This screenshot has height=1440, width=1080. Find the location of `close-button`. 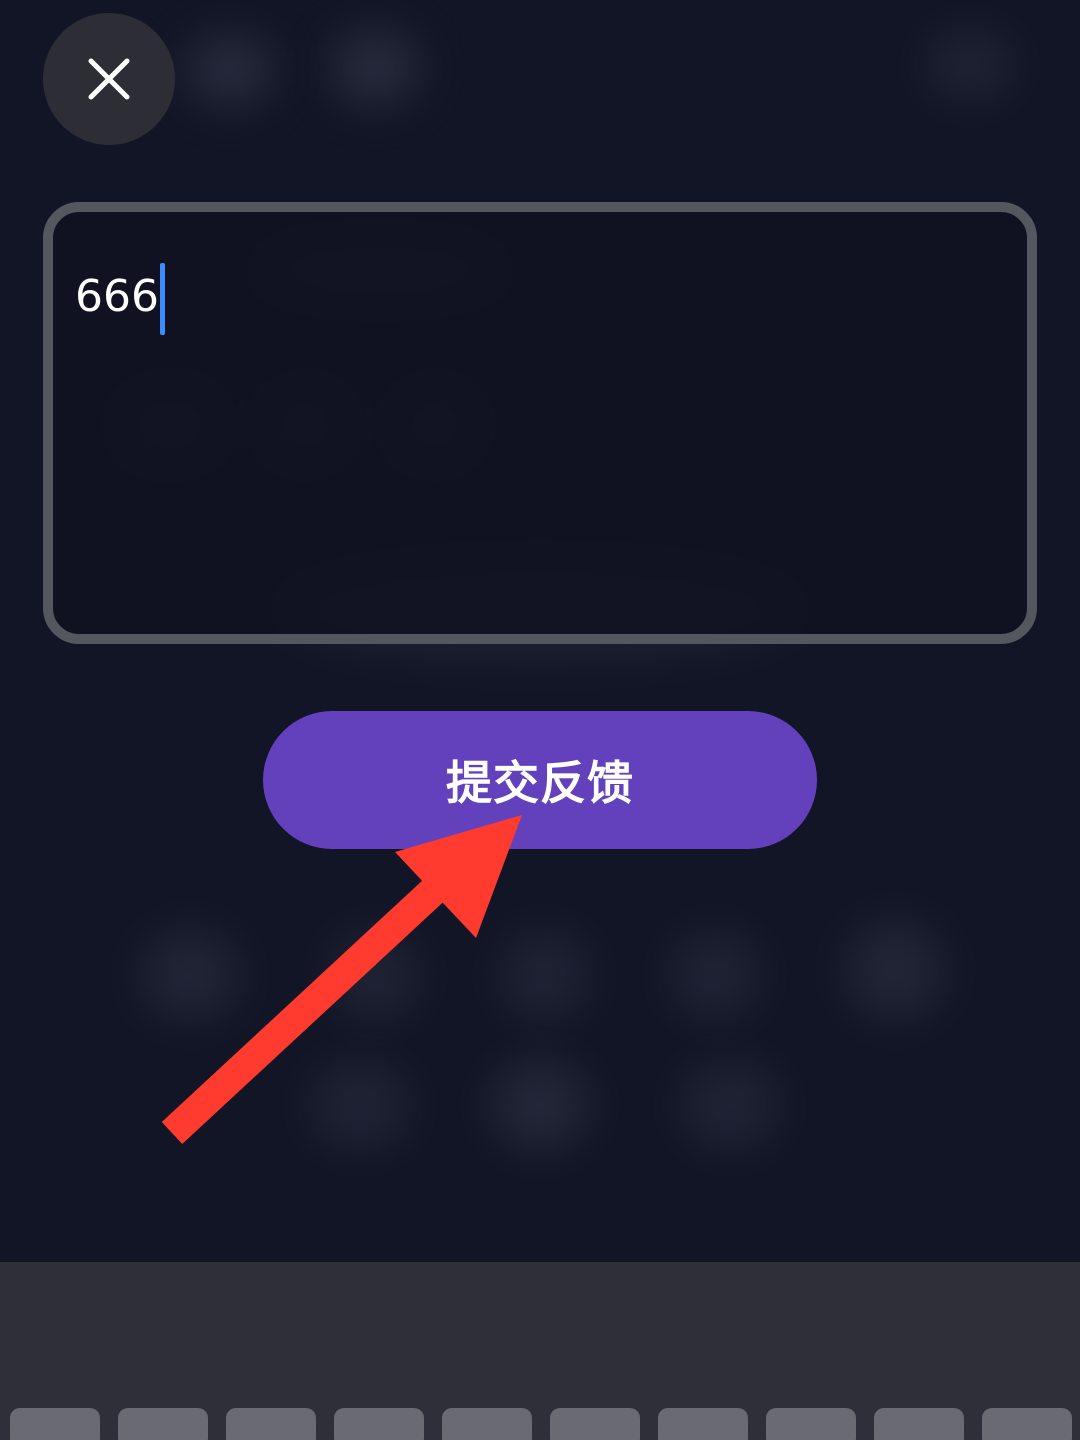

close-button is located at coordinates (109, 79).